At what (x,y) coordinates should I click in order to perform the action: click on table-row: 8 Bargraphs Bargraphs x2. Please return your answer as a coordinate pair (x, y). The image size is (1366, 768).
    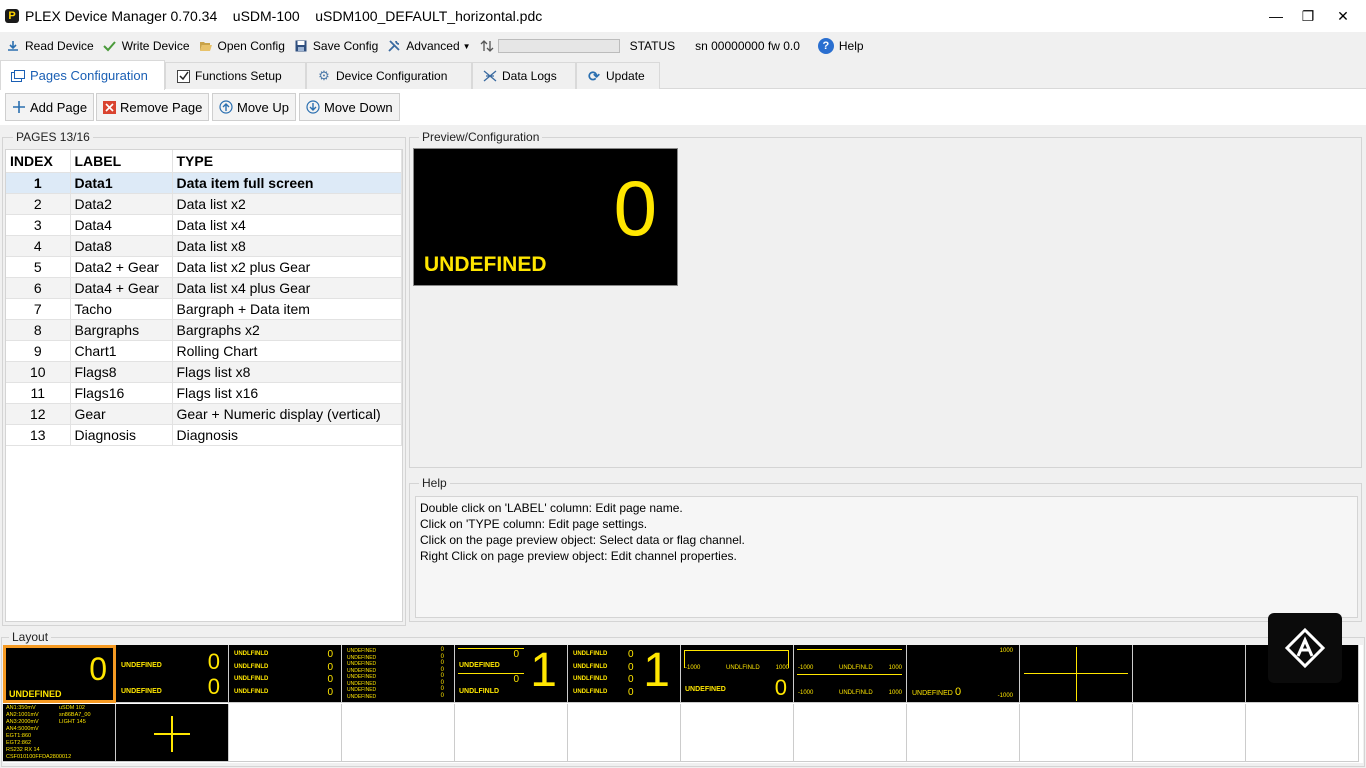
    Looking at the image, I should click on (204, 330).